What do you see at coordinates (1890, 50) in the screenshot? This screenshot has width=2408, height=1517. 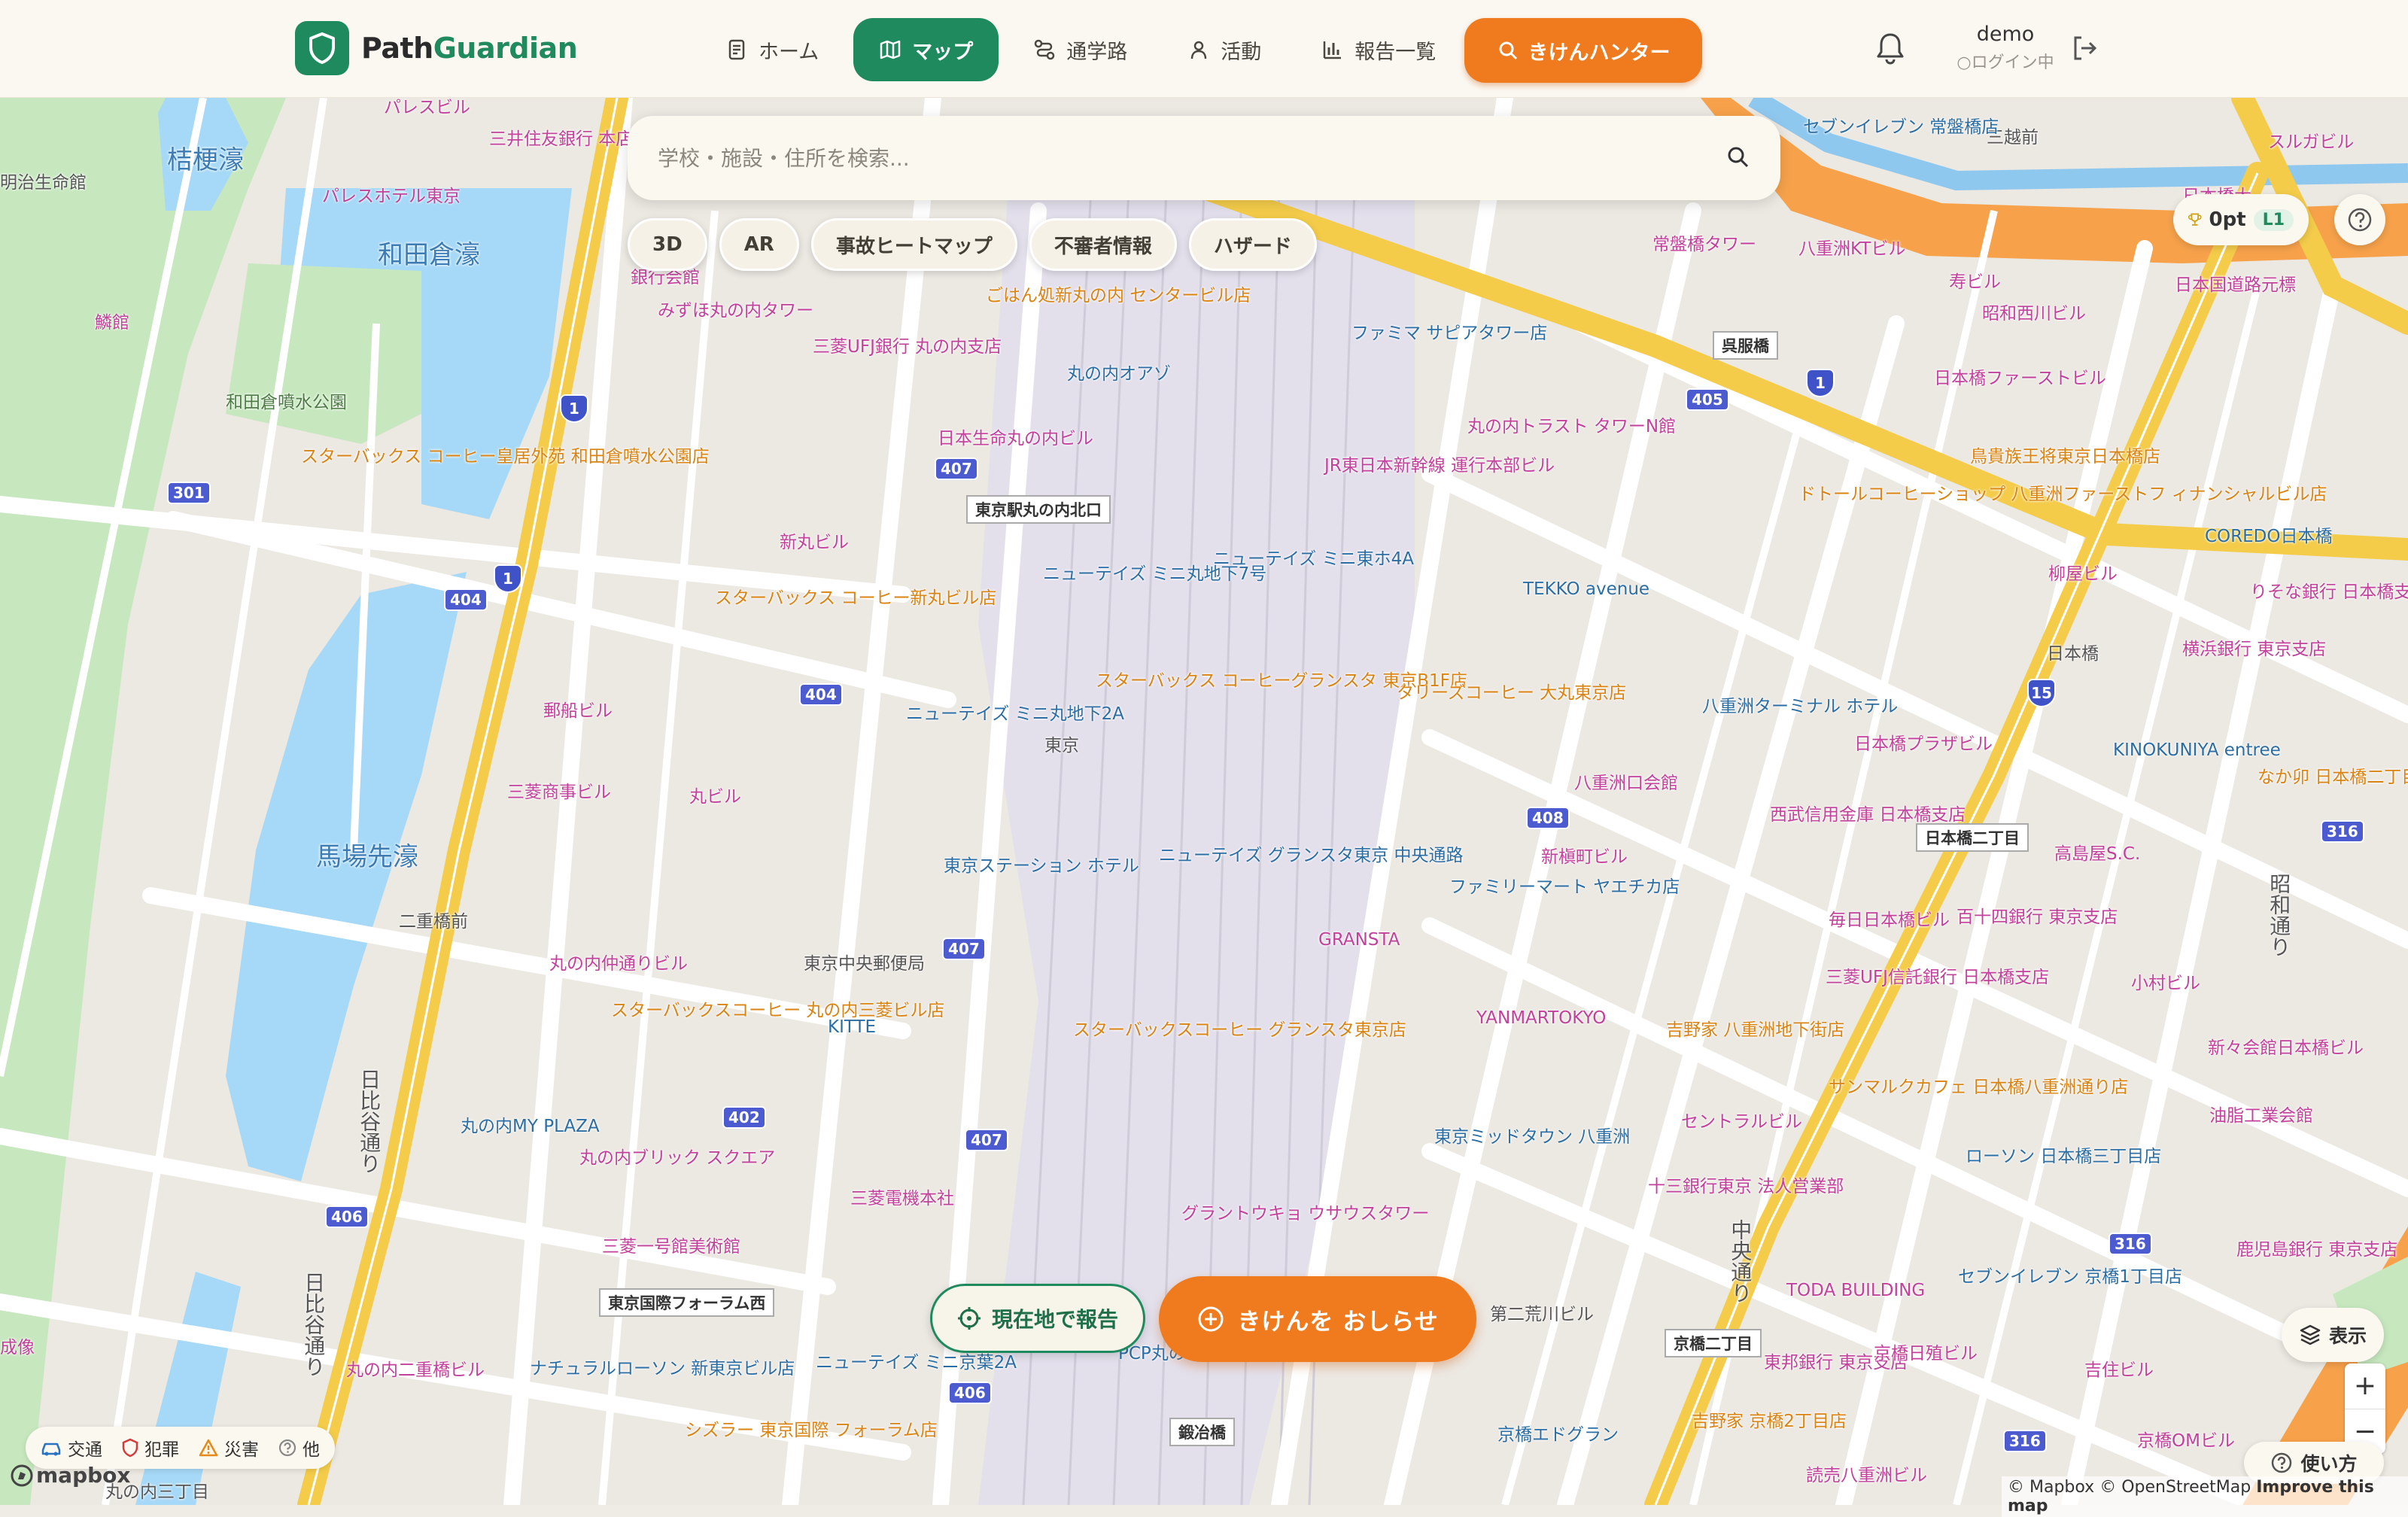 I see `bell-icon` at bounding box center [1890, 50].